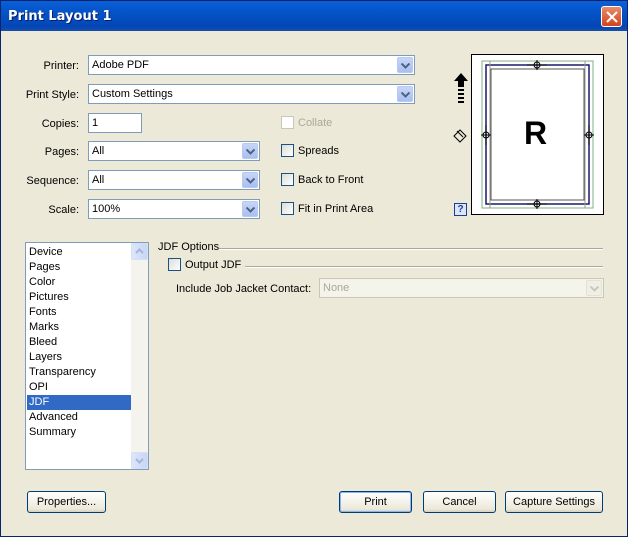 The width and height of the screenshot is (628, 537). Describe the element at coordinates (79, 252) in the screenshot. I see `category-item-device: Device` at that location.